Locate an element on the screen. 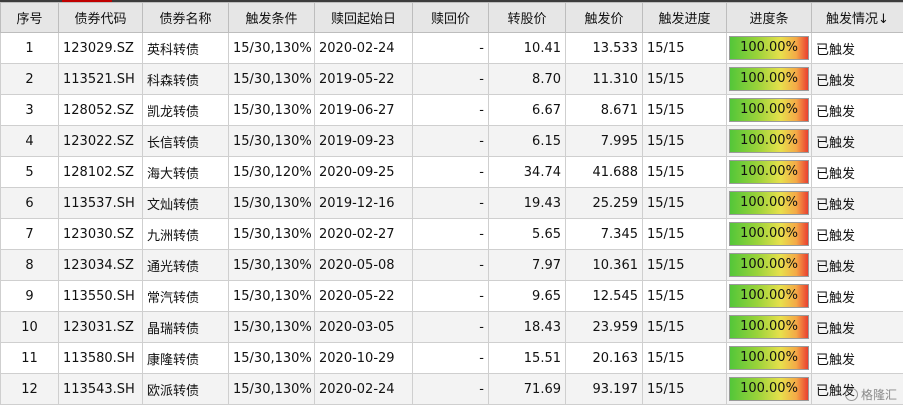  cell-conversion-price: 18.43 is located at coordinates (527, 327).